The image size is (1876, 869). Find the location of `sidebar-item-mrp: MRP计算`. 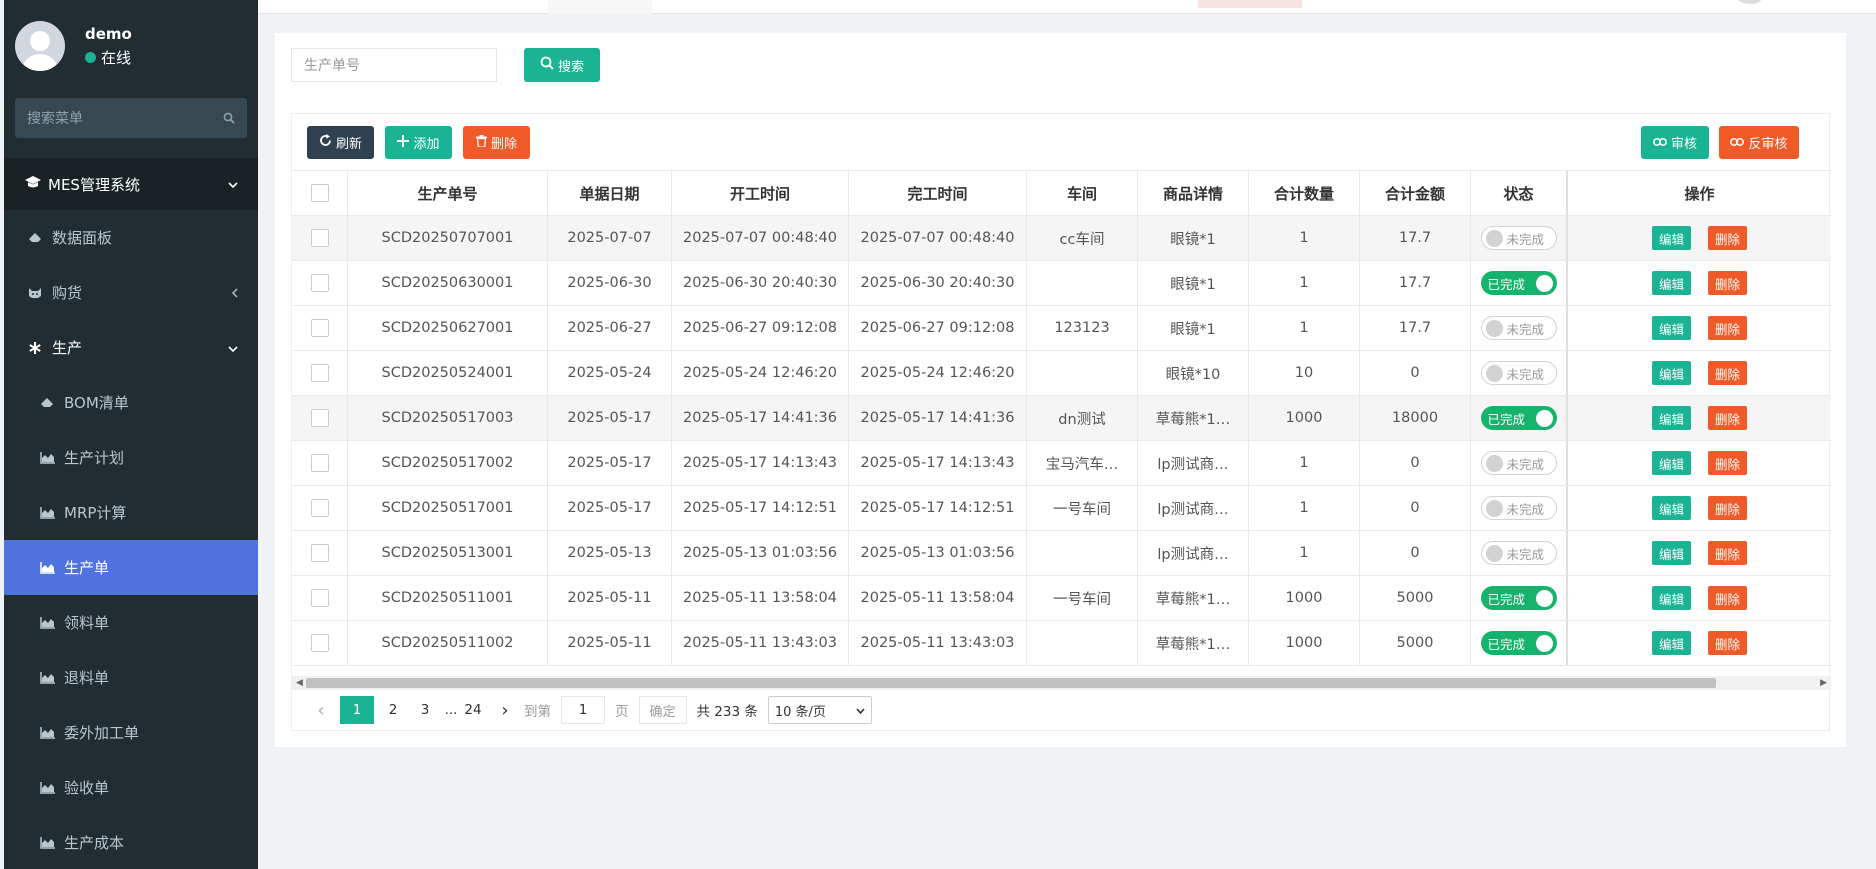

sidebar-item-mrp: MRP计算 is located at coordinates (131, 512).